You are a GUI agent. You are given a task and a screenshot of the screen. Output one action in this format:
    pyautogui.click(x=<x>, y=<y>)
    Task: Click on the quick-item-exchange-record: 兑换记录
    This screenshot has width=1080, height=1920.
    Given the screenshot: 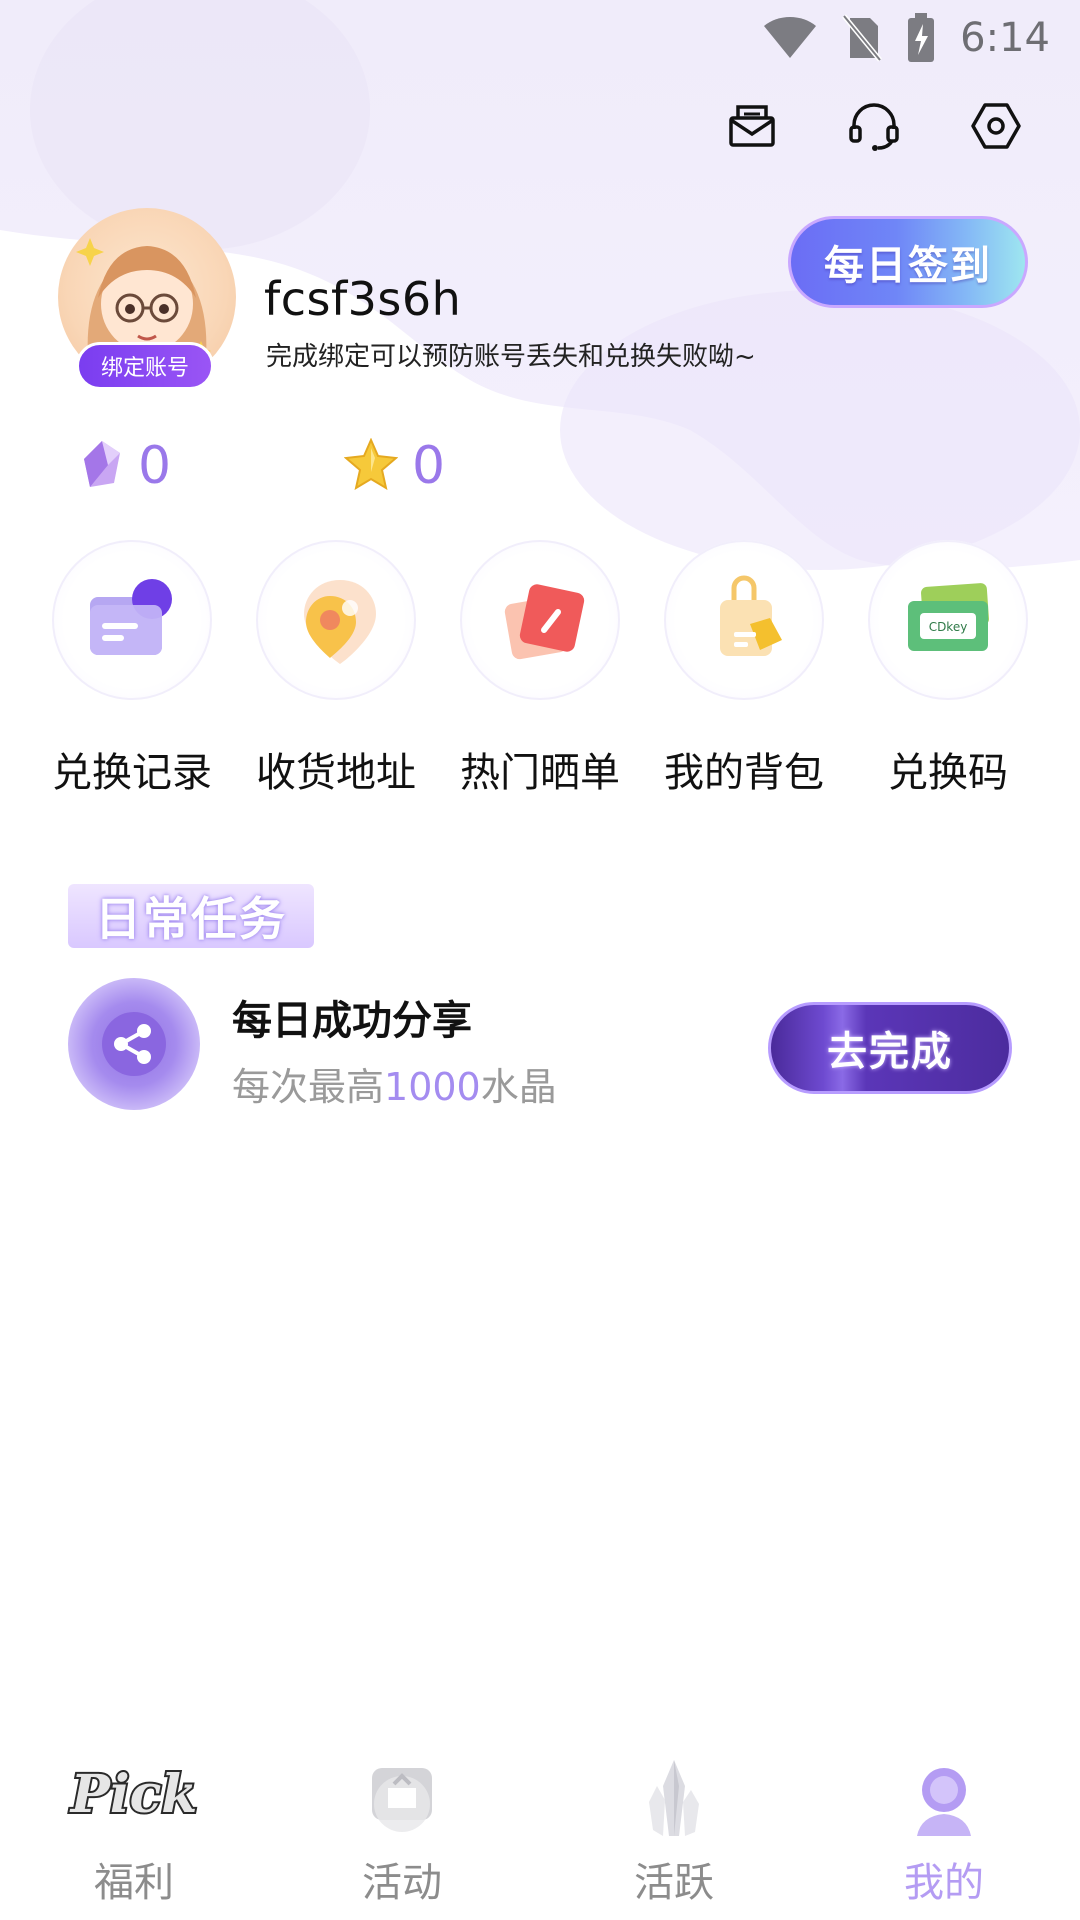 What is the action you would take?
    pyautogui.click(x=132, y=669)
    